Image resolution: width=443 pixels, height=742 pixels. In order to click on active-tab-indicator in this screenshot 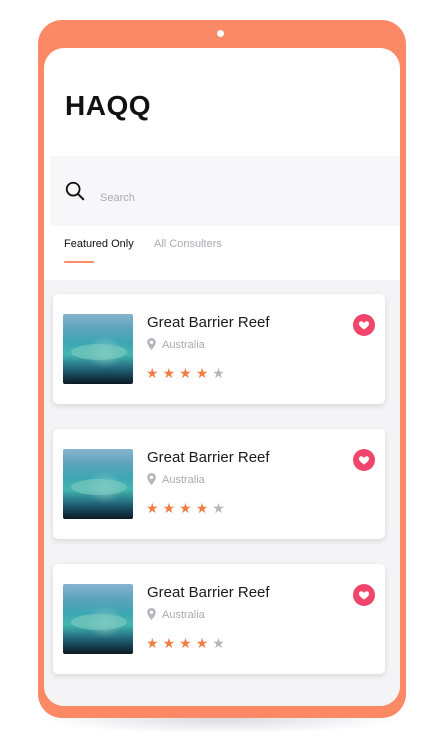, I will do `click(79, 262)`.